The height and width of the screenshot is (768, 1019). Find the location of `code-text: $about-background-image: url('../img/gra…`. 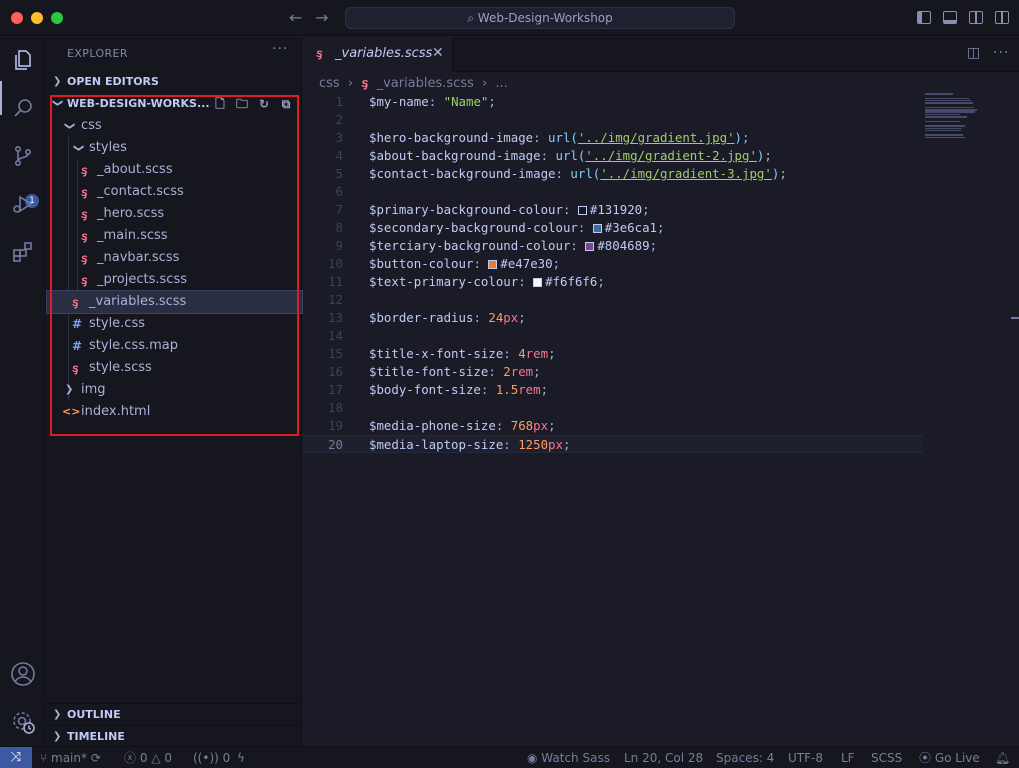

code-text: $about-background-image: url('../img/gra… is located at coordinates (570, 156).